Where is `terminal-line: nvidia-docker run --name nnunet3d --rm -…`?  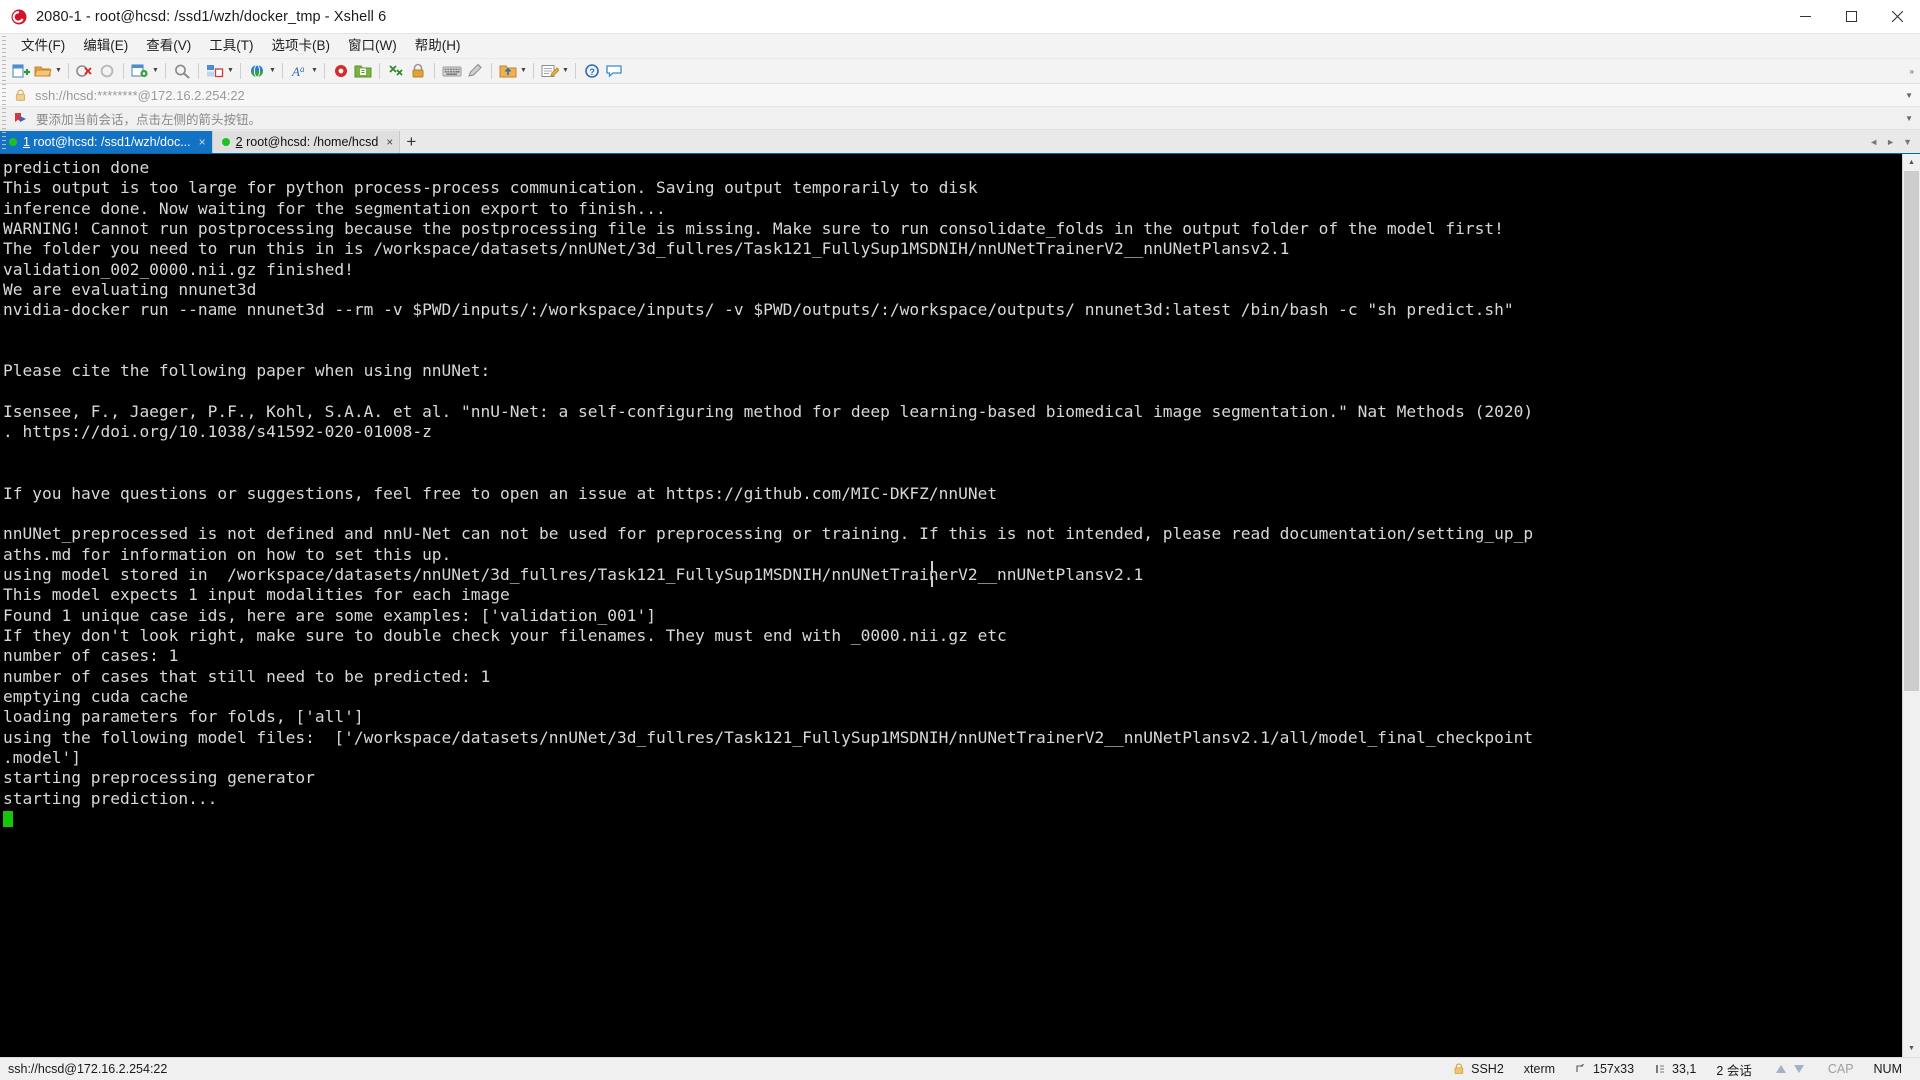
terminal-line: nvidia-docker run --name nnunet3d --rm -… is located at coordinates (758, 310).